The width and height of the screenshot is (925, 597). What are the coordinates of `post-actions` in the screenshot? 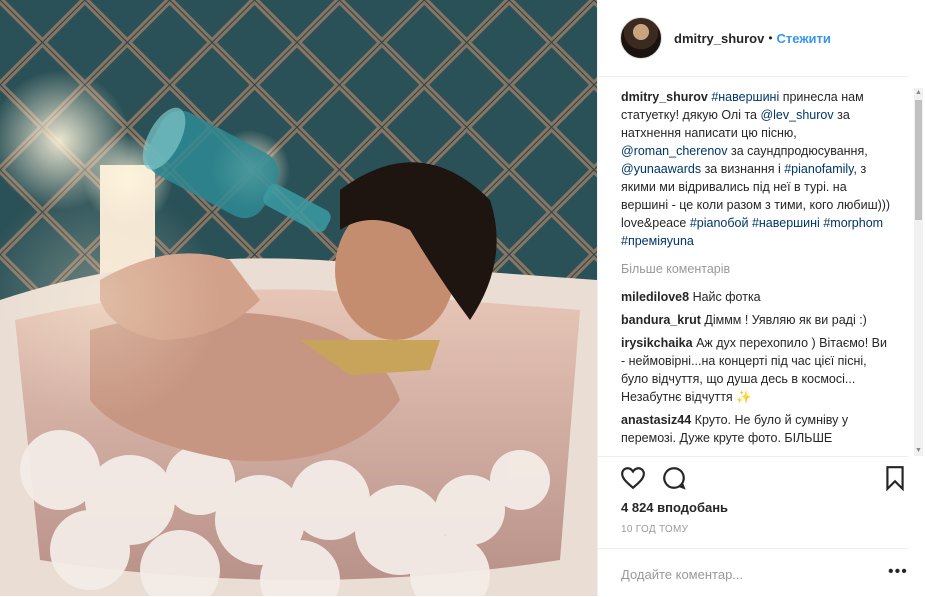 It's located at (753, 478).